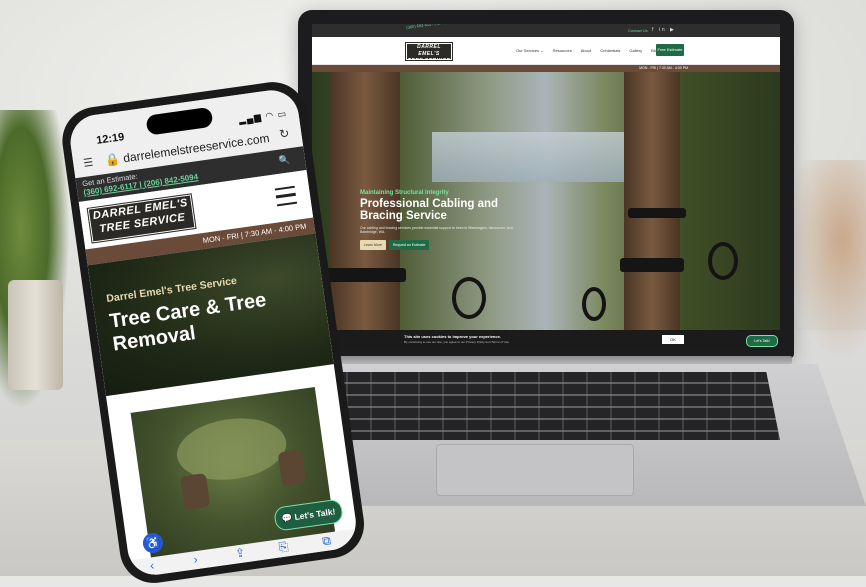 The height and width of the screenshot is (587, 866). I want to click on cable-strap-upper, so click(657, 213).